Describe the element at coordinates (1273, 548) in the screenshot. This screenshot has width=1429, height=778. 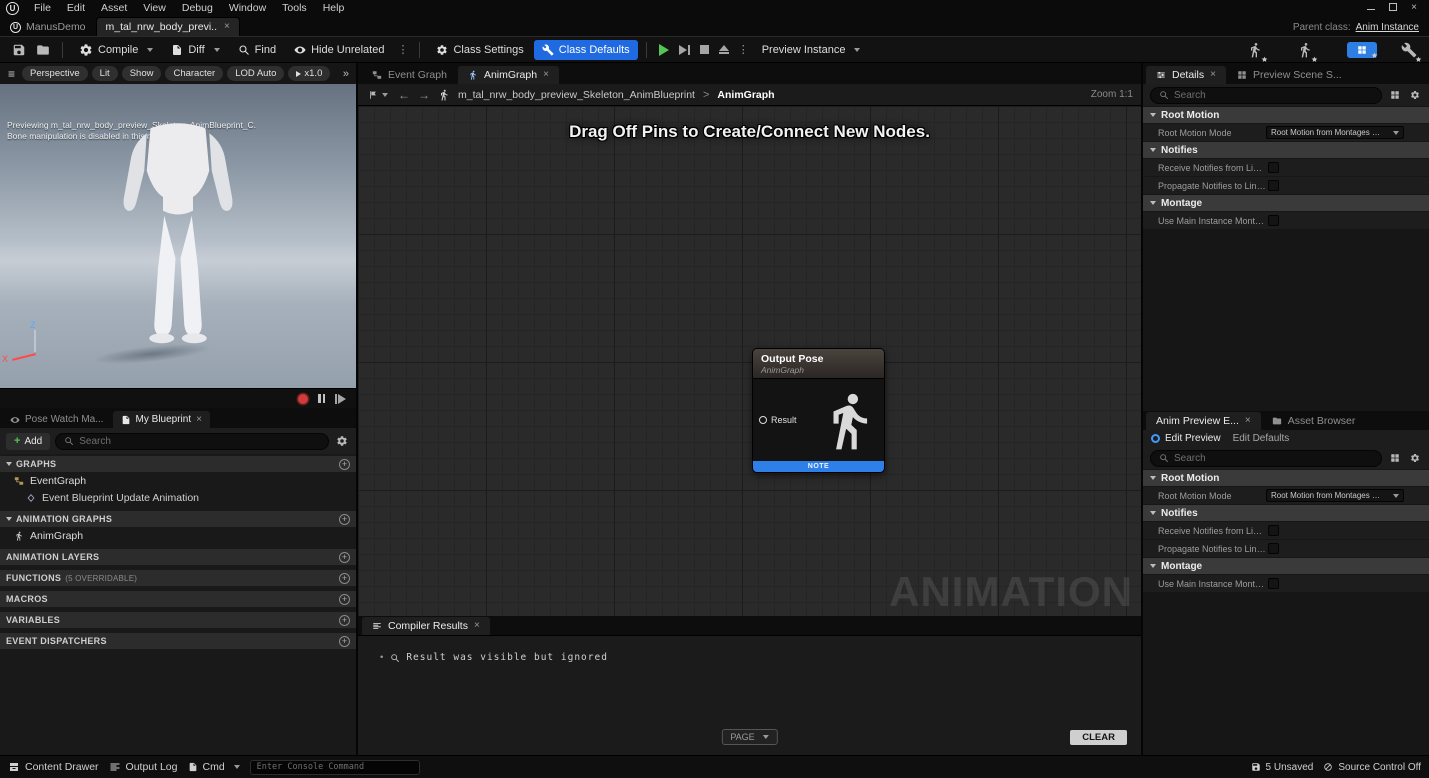
I see `propagate-notifies-checkbox` at that location.